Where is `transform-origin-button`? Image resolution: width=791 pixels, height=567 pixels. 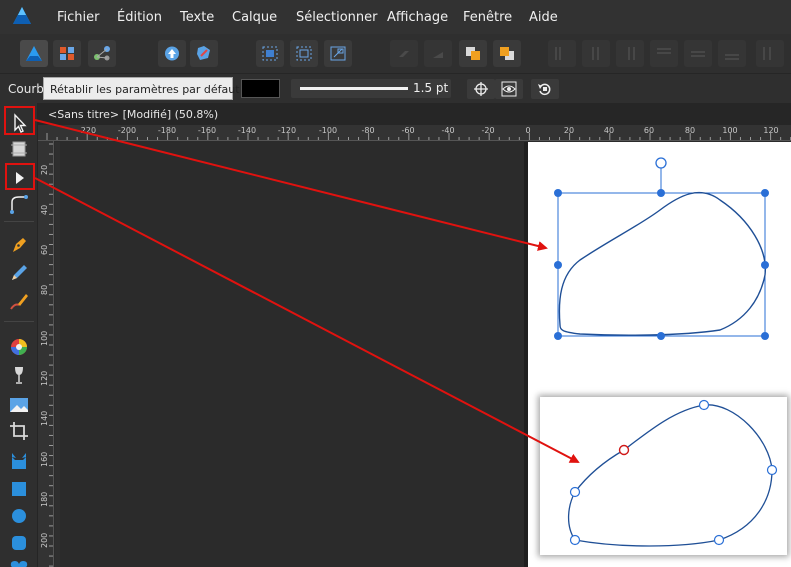
transform-origin-button is located at coordinates (481, 89).